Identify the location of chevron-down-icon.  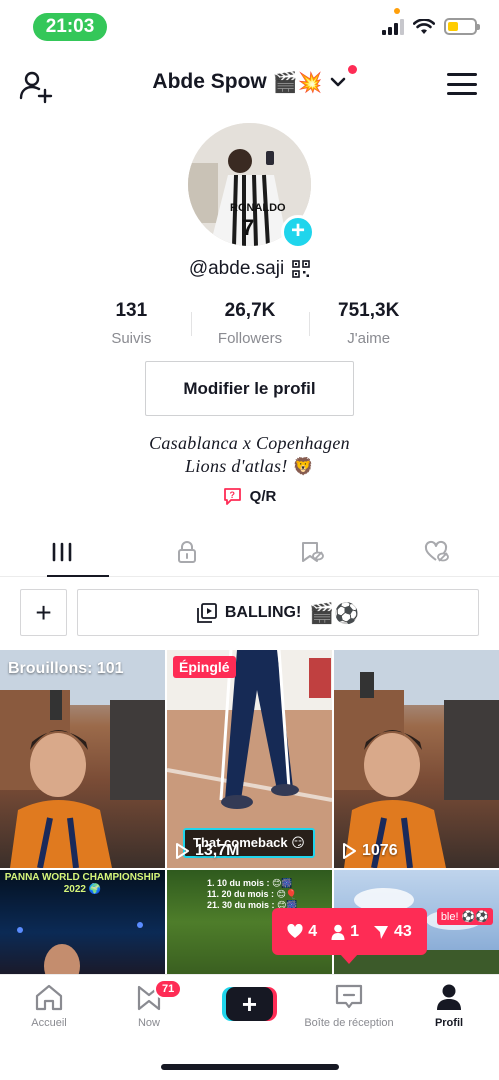
(343, 78).